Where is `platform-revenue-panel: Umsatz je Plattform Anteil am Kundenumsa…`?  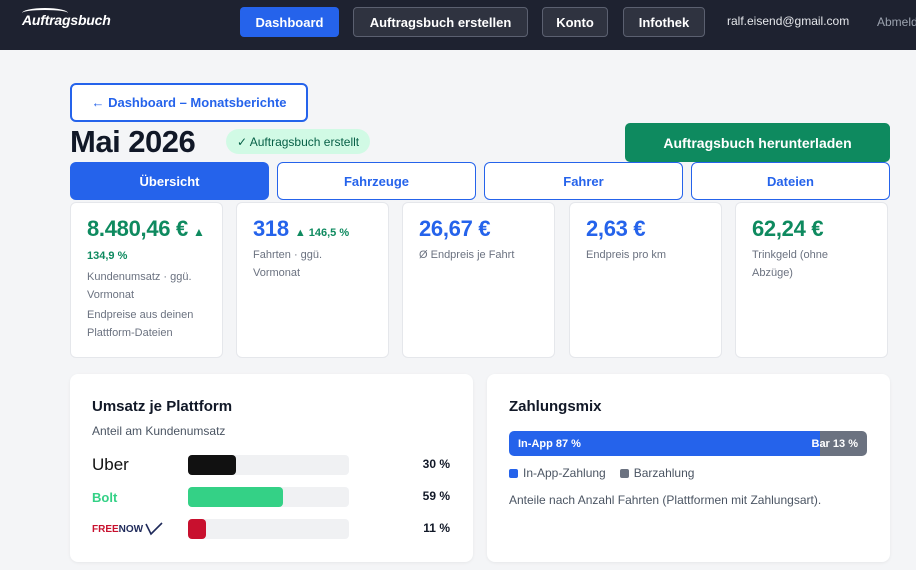 platform-revenue-panel: Umsatz je Plattform Anteil am Kundenumsa… is located at coordinates (271, 468).